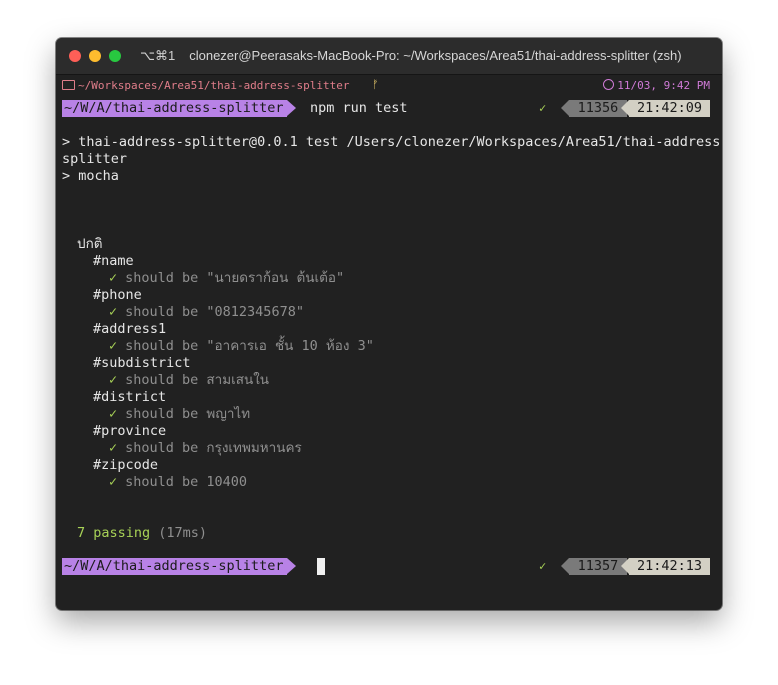  I want to click on zoom-button, so click(115, 56).